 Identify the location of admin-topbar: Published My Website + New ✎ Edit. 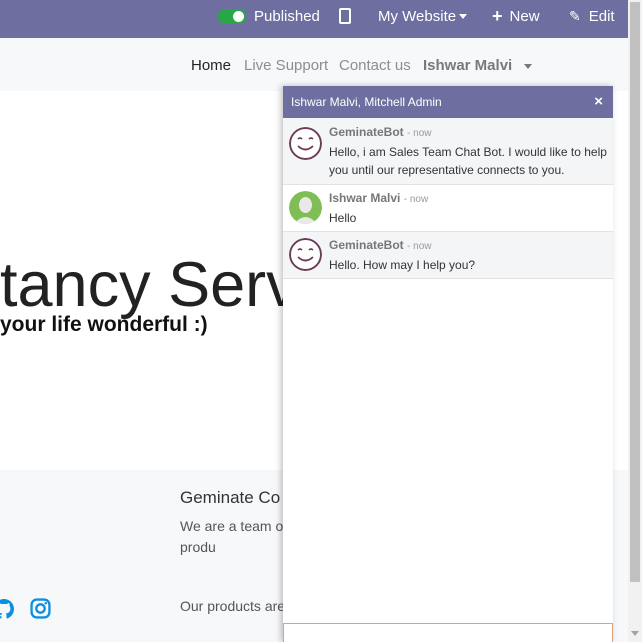
(314, 19).